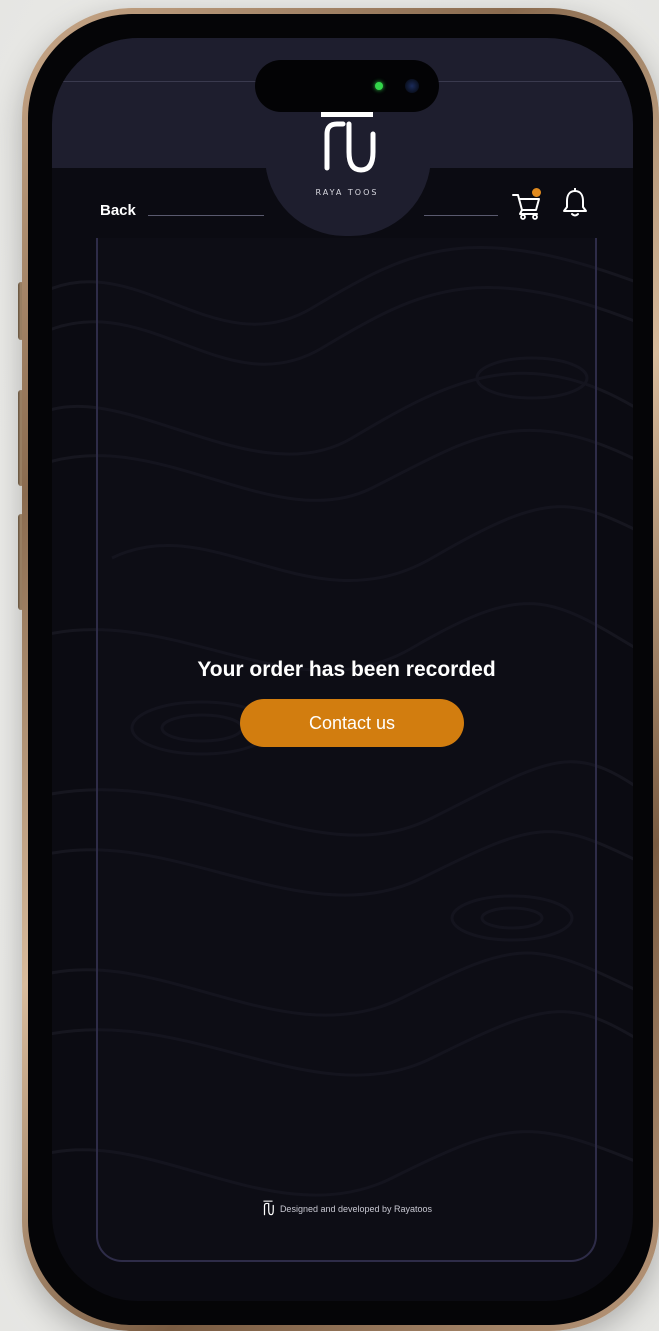  I want to click on bell-icon, so click(575, 203).